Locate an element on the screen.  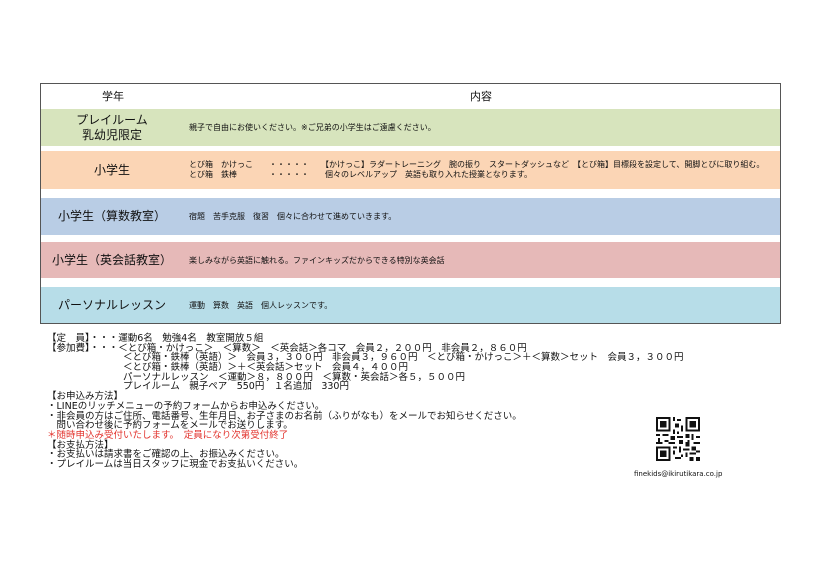
row-content-line: 楽しみながら英語に触れる。ファインキッズだからできる特別な英会話 is located at coordinates (317, 260).